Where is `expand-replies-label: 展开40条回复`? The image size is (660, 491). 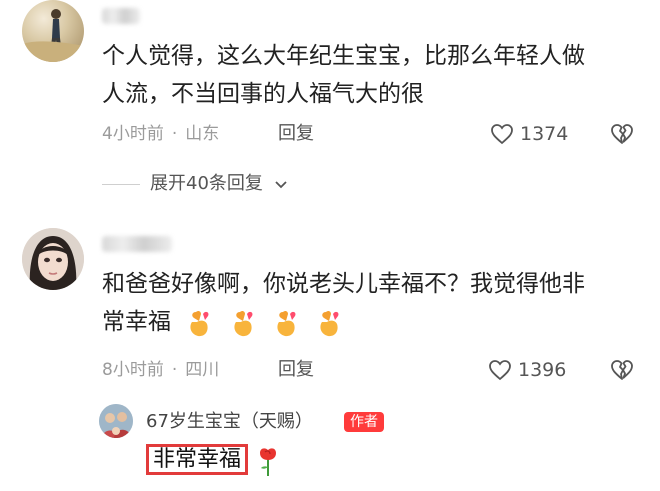
expand-replies-label: 展开40条回复 is located at coordinates (206, 183).